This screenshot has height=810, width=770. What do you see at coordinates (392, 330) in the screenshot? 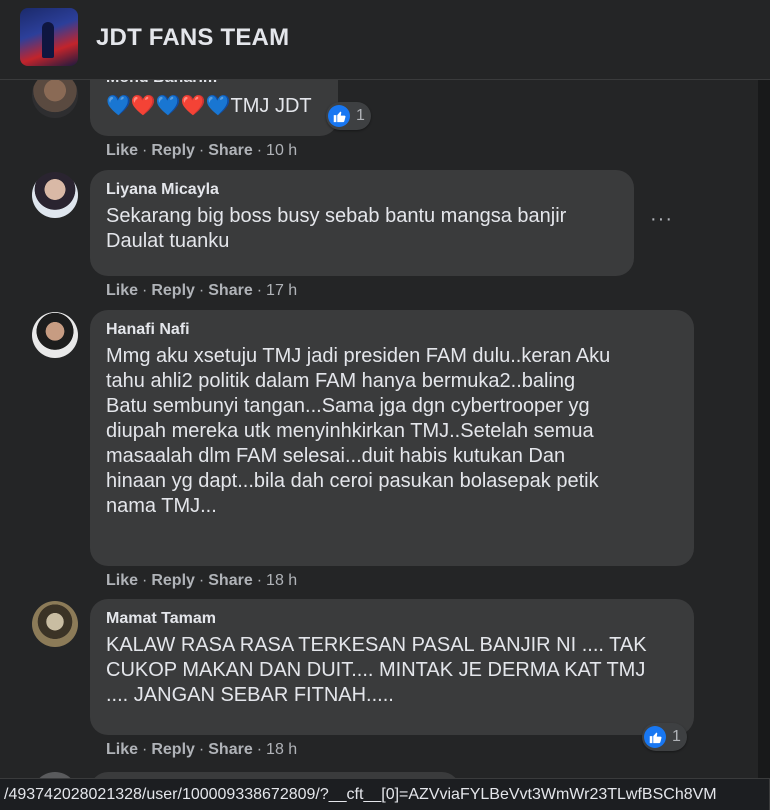
I see `comment-author: Hanafi Nafi` at bounding box center [392, 330].